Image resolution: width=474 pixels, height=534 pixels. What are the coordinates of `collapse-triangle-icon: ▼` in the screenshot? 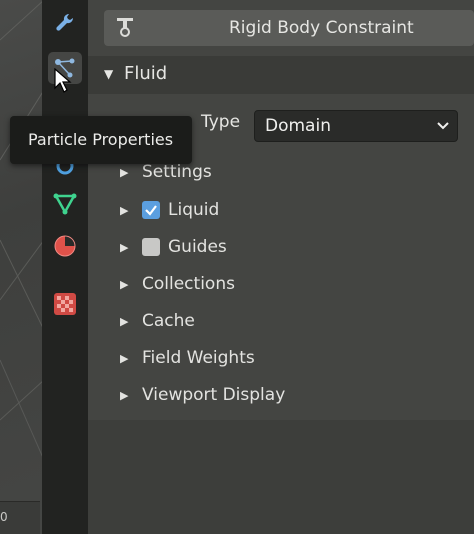 It's located at (109, 74).